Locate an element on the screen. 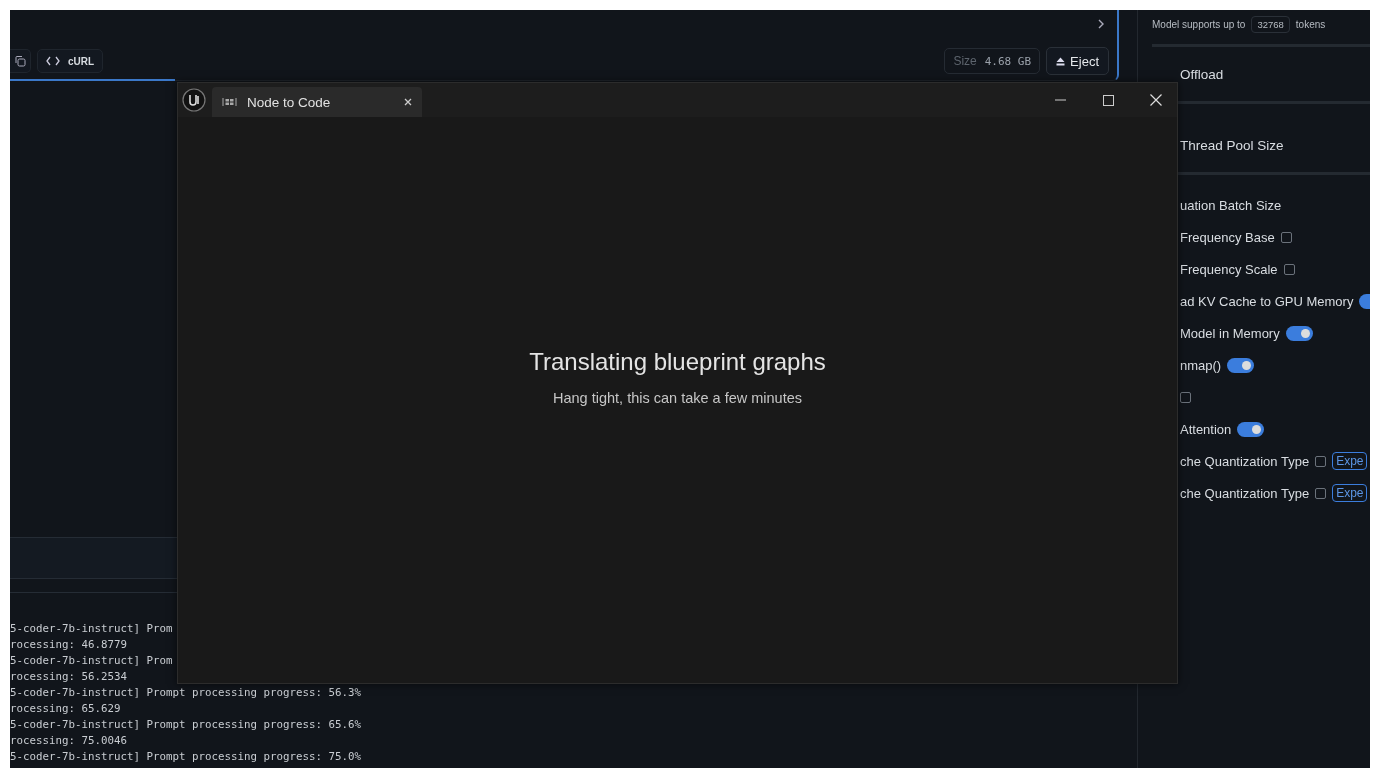 The height and width of the screenshot is (776, 1379). chevron-right-icon is located at coordinates (1101, 24).